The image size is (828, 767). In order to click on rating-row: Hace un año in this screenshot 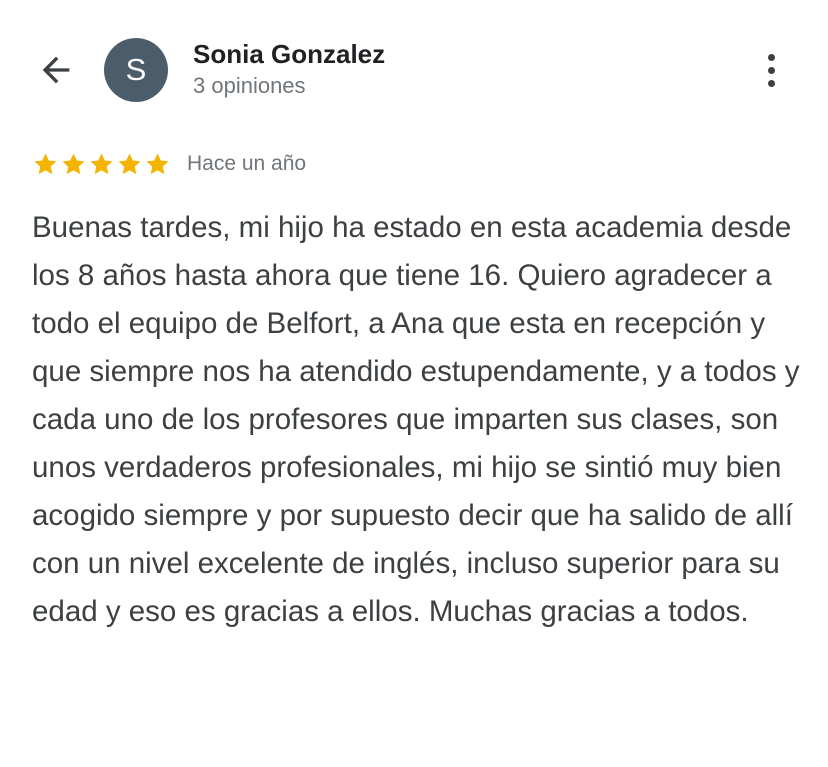, I will do `click(169, 164)`.